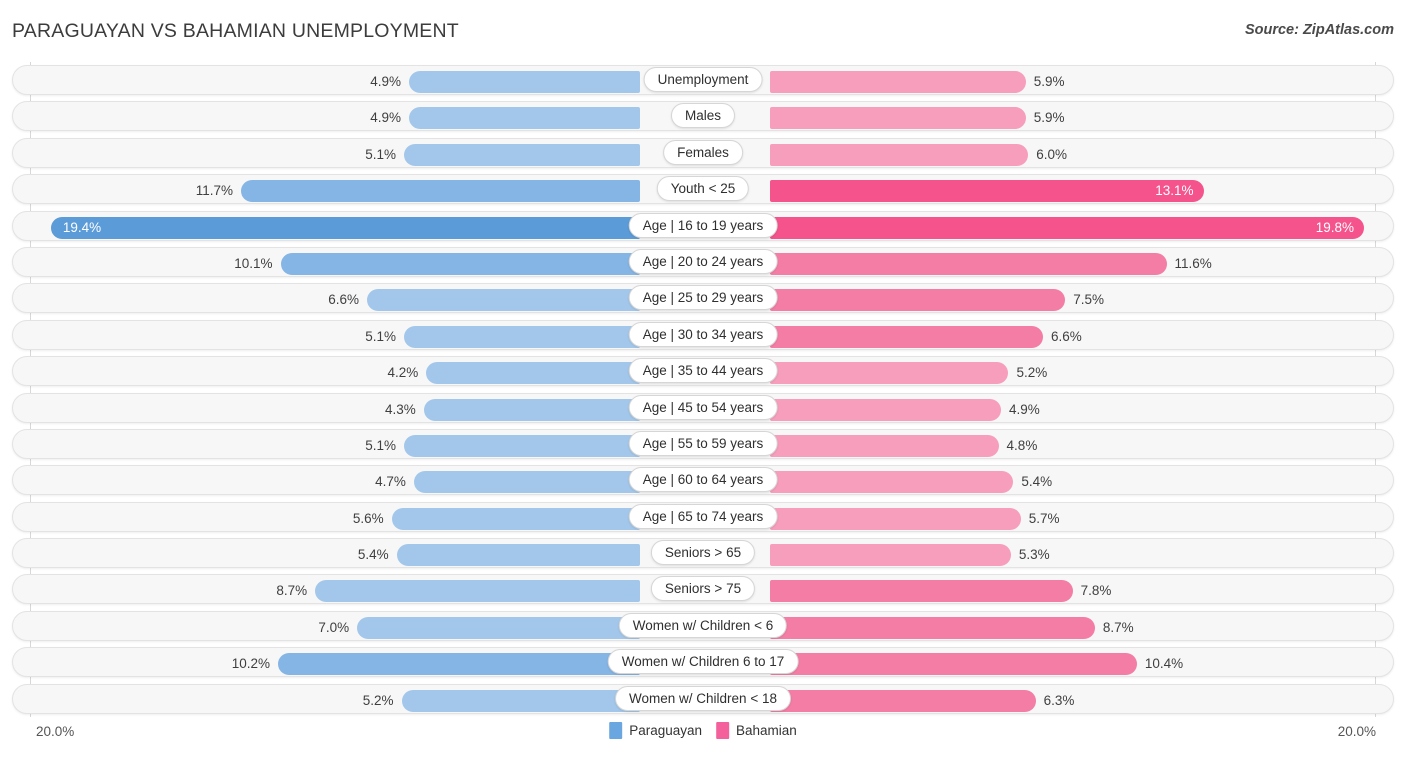  What do you see at coordinates (1059, 700) in the screenshot?
I see `value-label-bahamian: 6.3%` at bounding box center [1059, 700].